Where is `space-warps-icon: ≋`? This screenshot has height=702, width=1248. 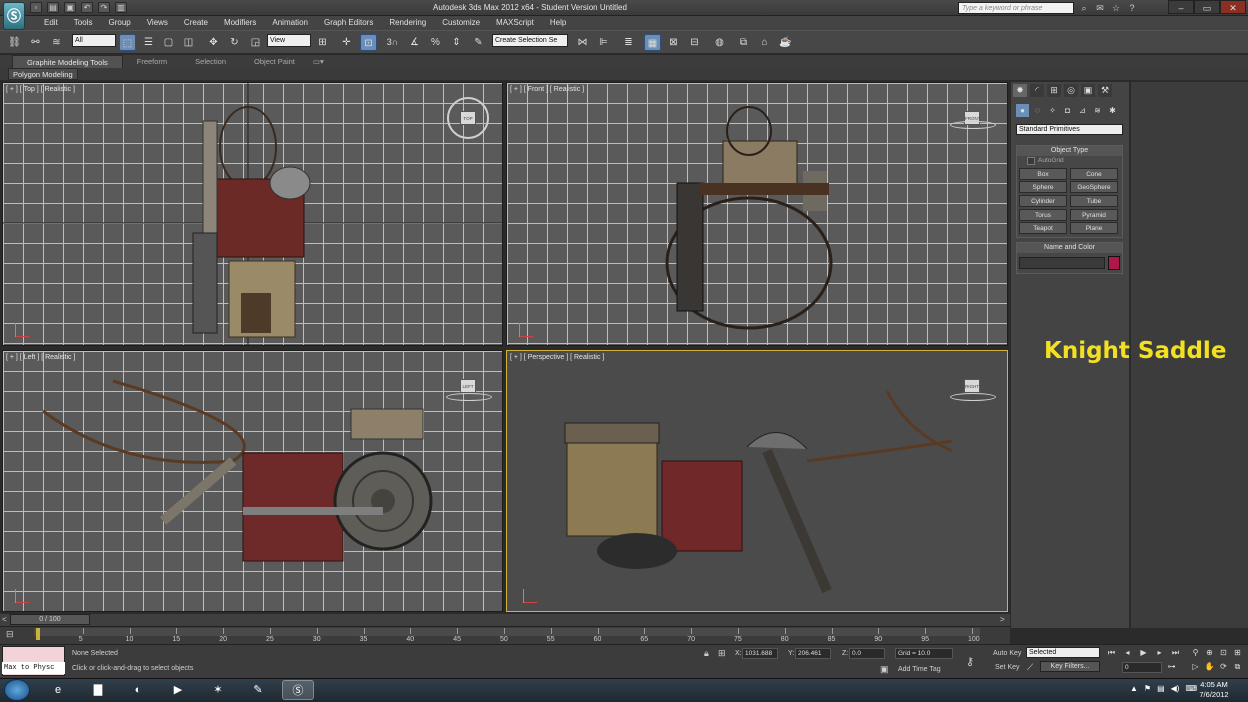
space-warps-icon: ≋ is located at coordinates (1097, 110).